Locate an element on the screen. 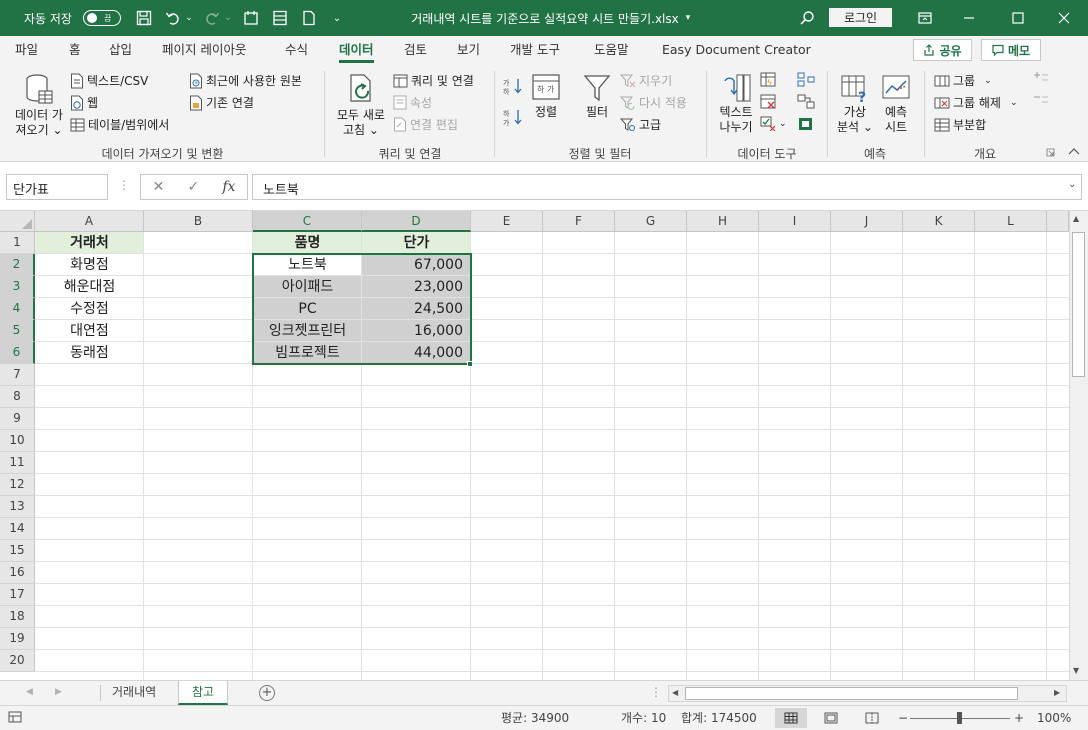 This screenshot has height=730, width=1088. row-header: 13 is located at coordinates (17, 507).